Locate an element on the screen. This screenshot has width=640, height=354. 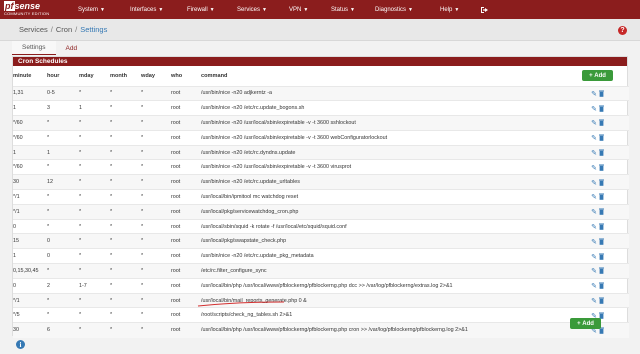
bottom-bar: + Add is located at coordinates (320, 325).